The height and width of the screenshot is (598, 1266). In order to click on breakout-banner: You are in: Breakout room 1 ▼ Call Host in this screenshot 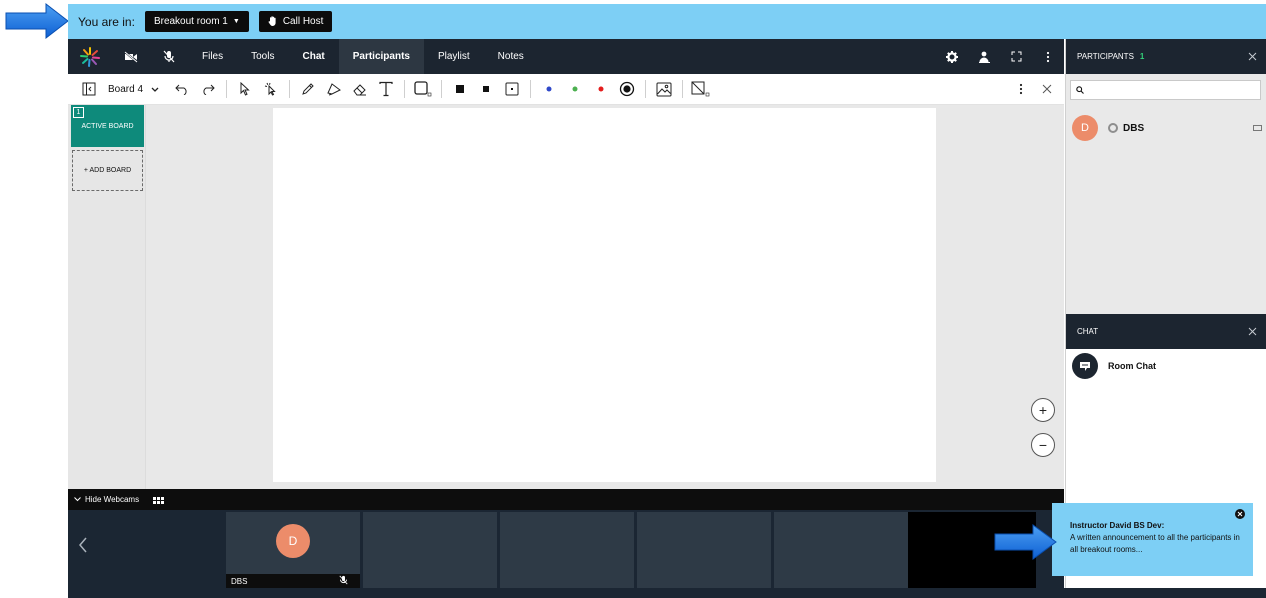, I will do `click(667, 21)`.